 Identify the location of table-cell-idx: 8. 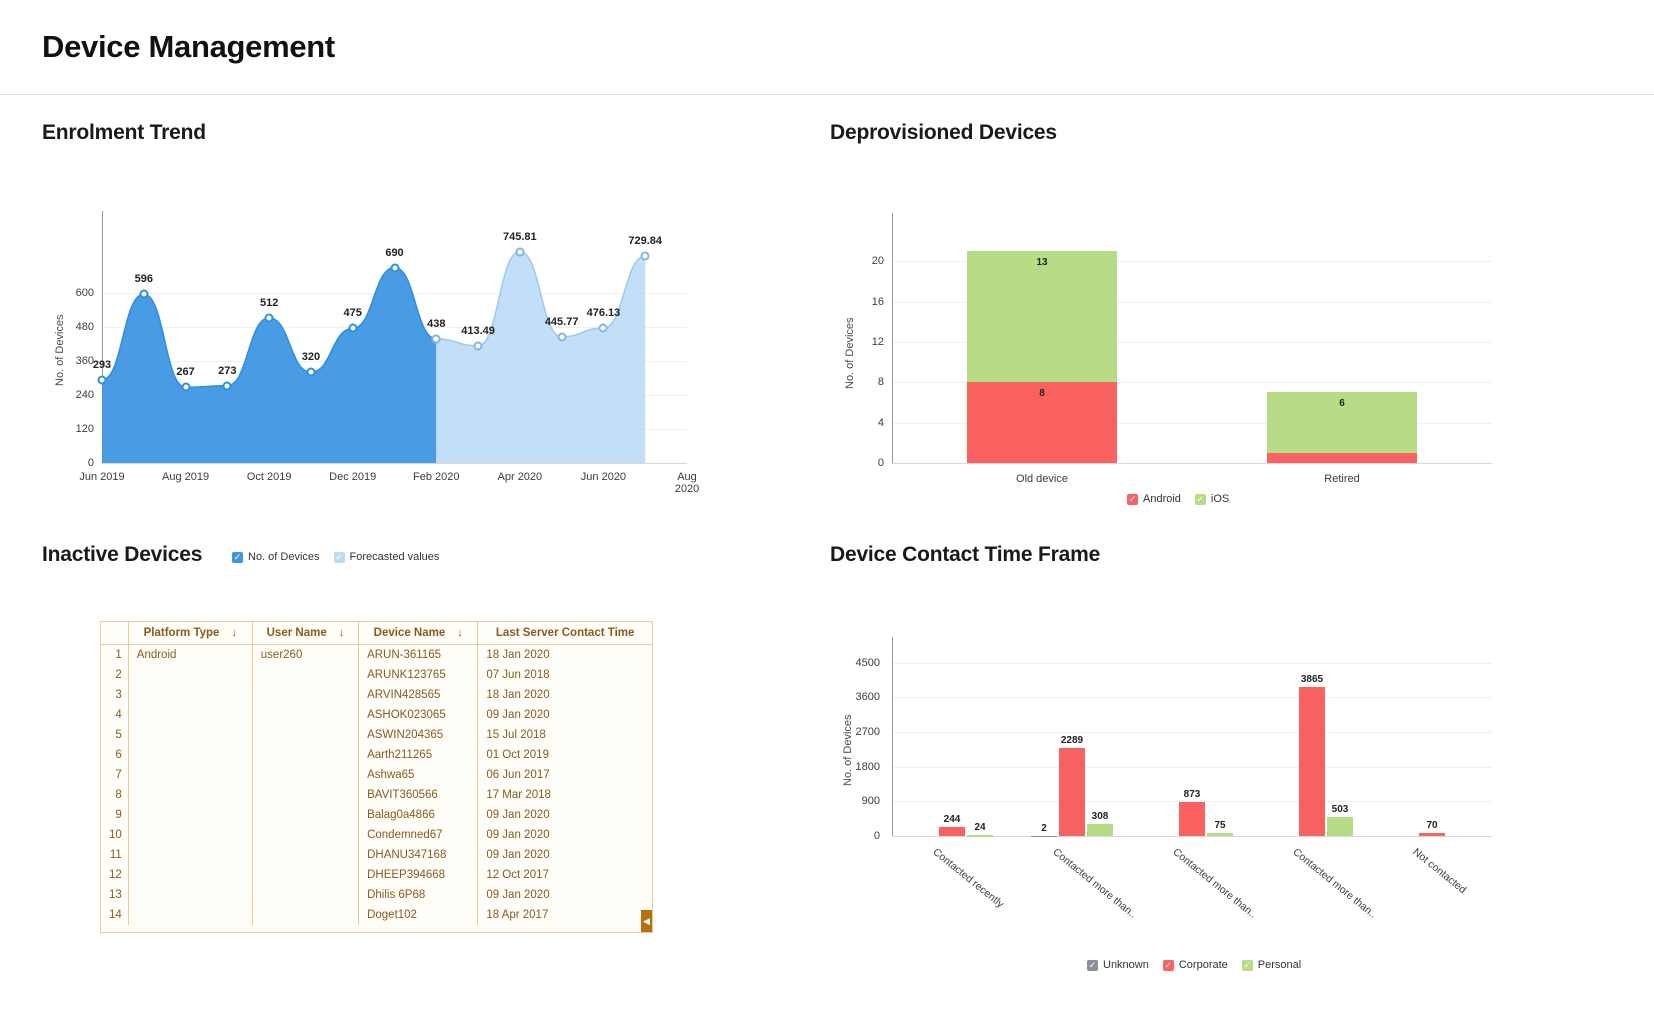
(115, 795).